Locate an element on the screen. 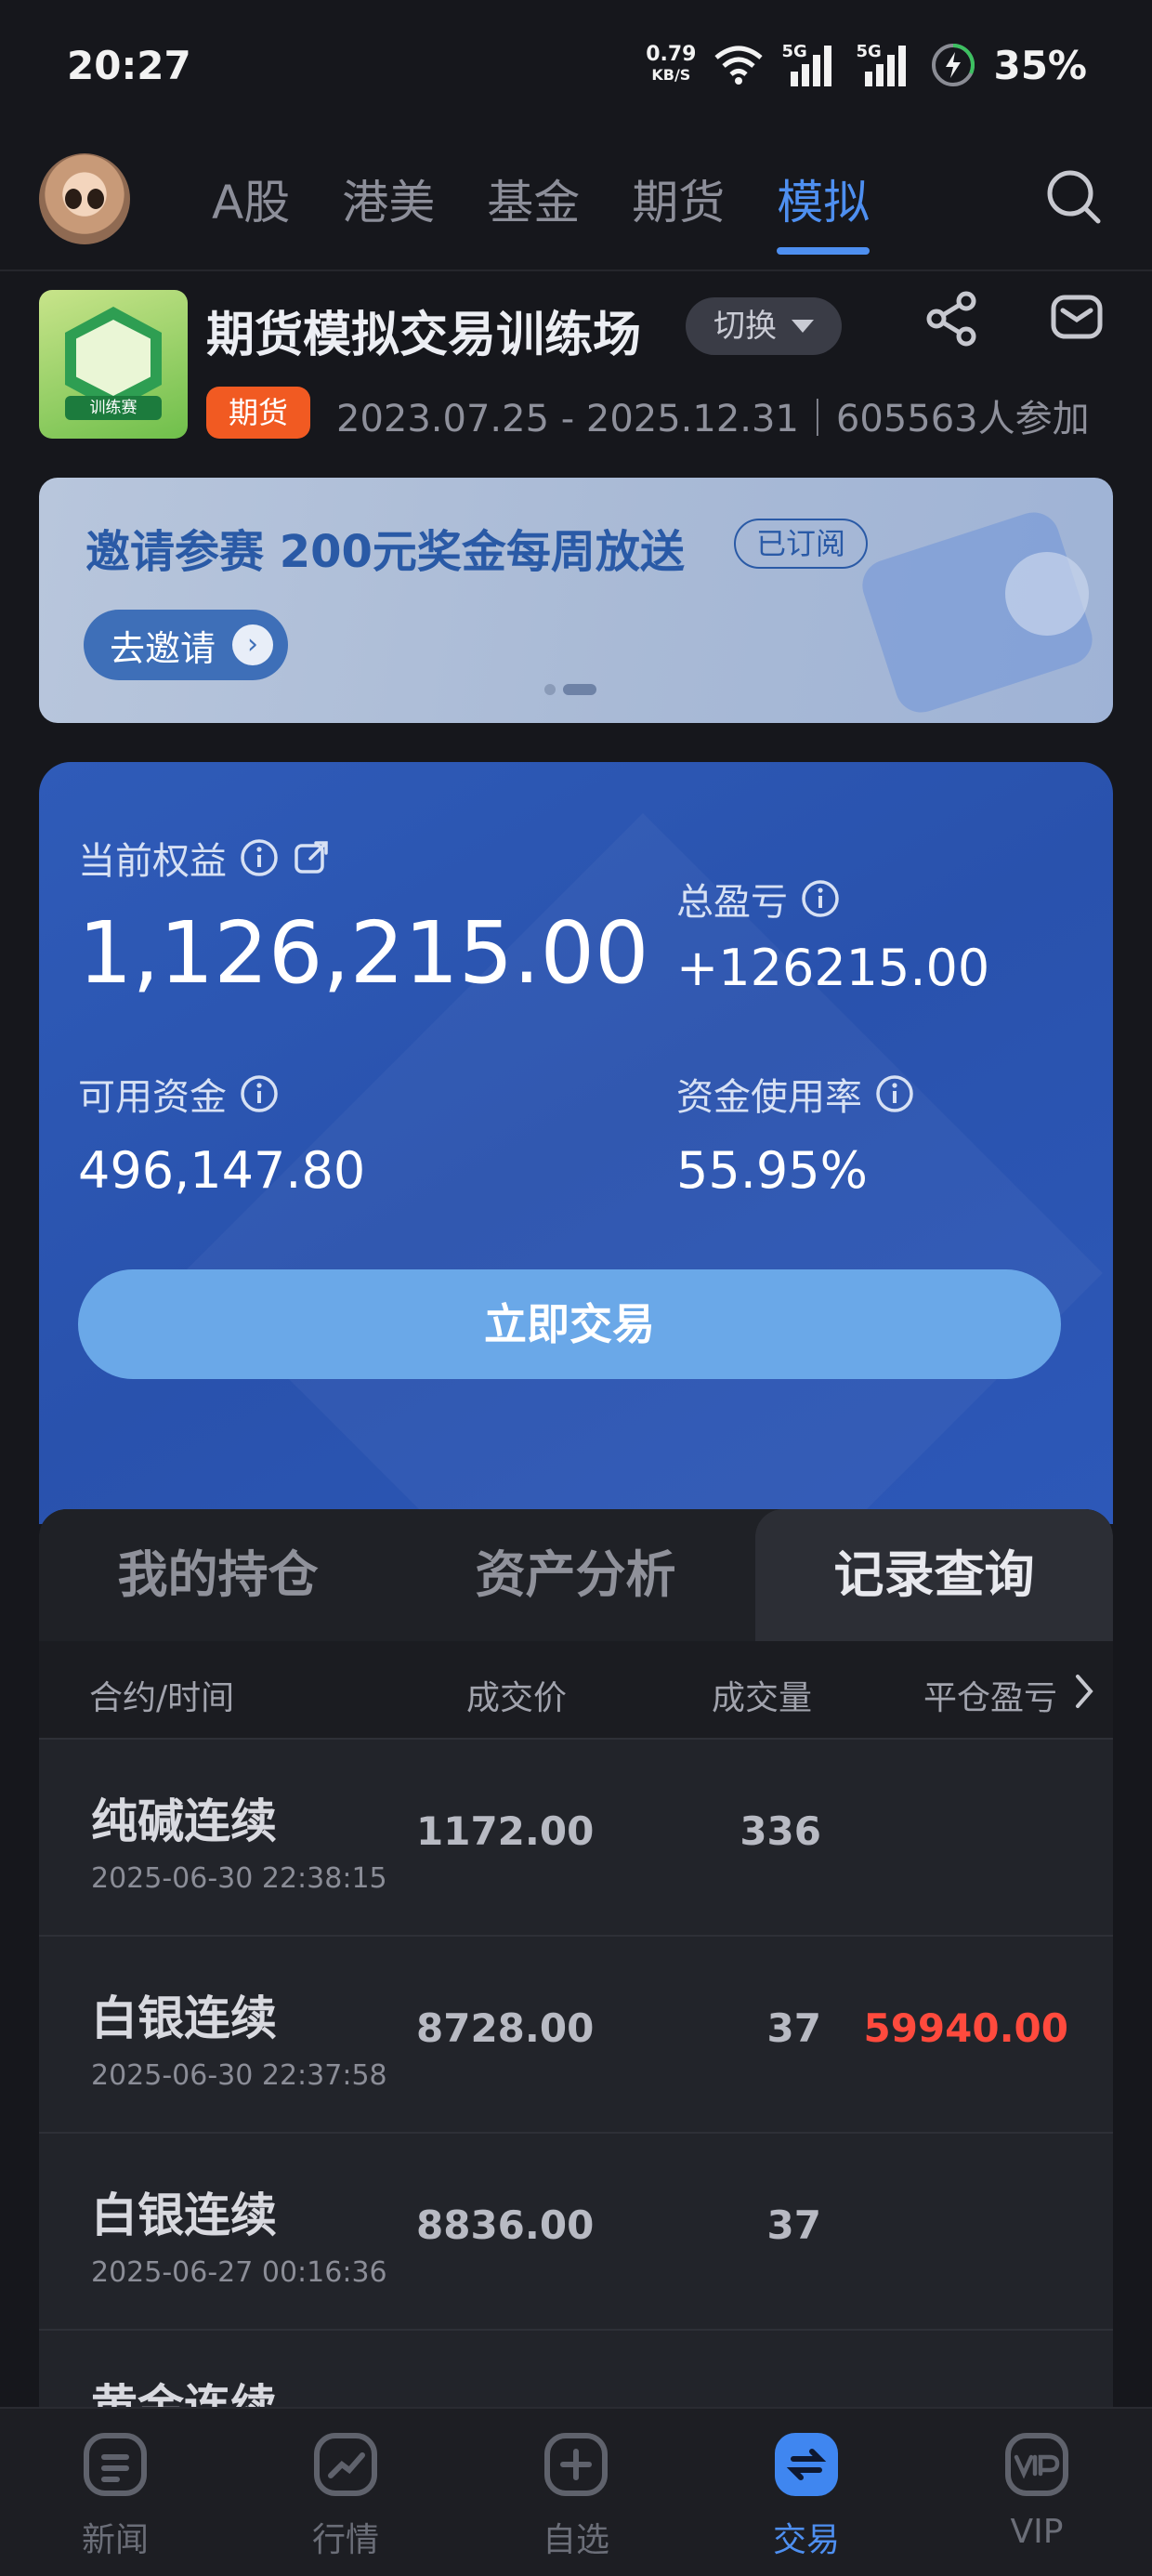 This screenshot has height=2576, width=1152. tab-asset-analysis: 资产分析 is located at coordinates (575, 1575).